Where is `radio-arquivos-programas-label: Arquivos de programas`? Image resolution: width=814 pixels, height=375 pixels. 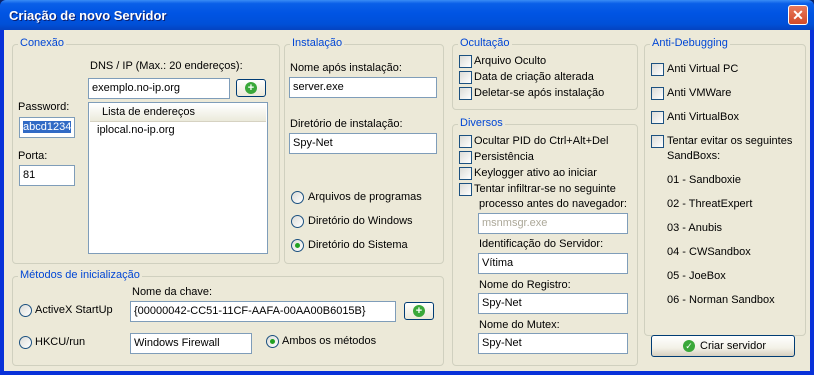 radio-arquivos-programas-label: Arquivos de programas is located at coordinates (365, 197).